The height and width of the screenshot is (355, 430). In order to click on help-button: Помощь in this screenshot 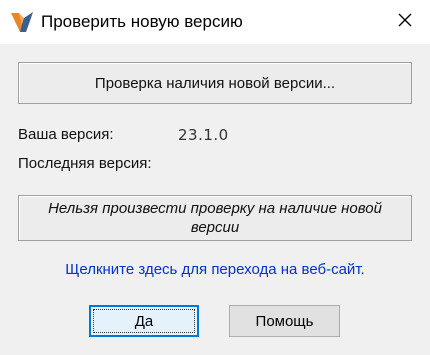, I will do `click(284, 321)`.